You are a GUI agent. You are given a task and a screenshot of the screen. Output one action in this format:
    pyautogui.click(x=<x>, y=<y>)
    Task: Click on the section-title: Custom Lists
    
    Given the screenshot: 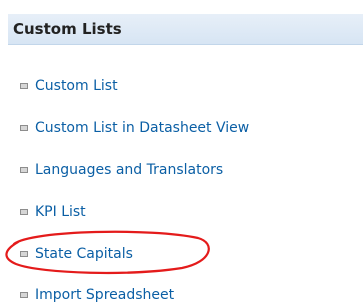 What is the action you would take?
    pyautogui.click(x=67, y=29)
    